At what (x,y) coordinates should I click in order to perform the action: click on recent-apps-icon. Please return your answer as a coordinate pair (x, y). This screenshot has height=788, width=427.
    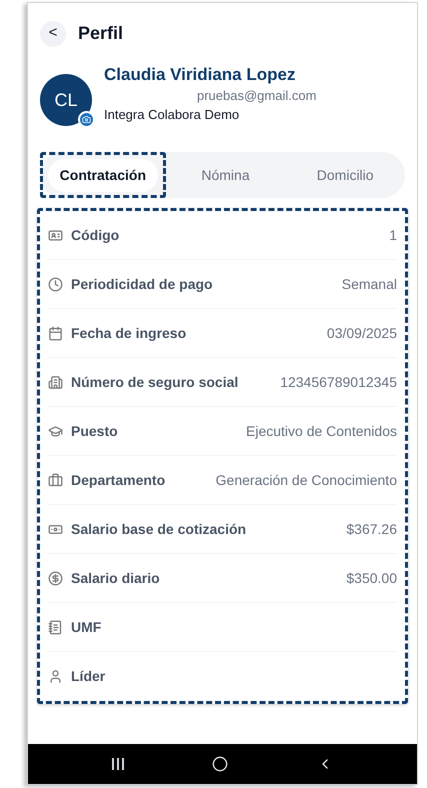
    Looking at the image, I should click on (118, 764).